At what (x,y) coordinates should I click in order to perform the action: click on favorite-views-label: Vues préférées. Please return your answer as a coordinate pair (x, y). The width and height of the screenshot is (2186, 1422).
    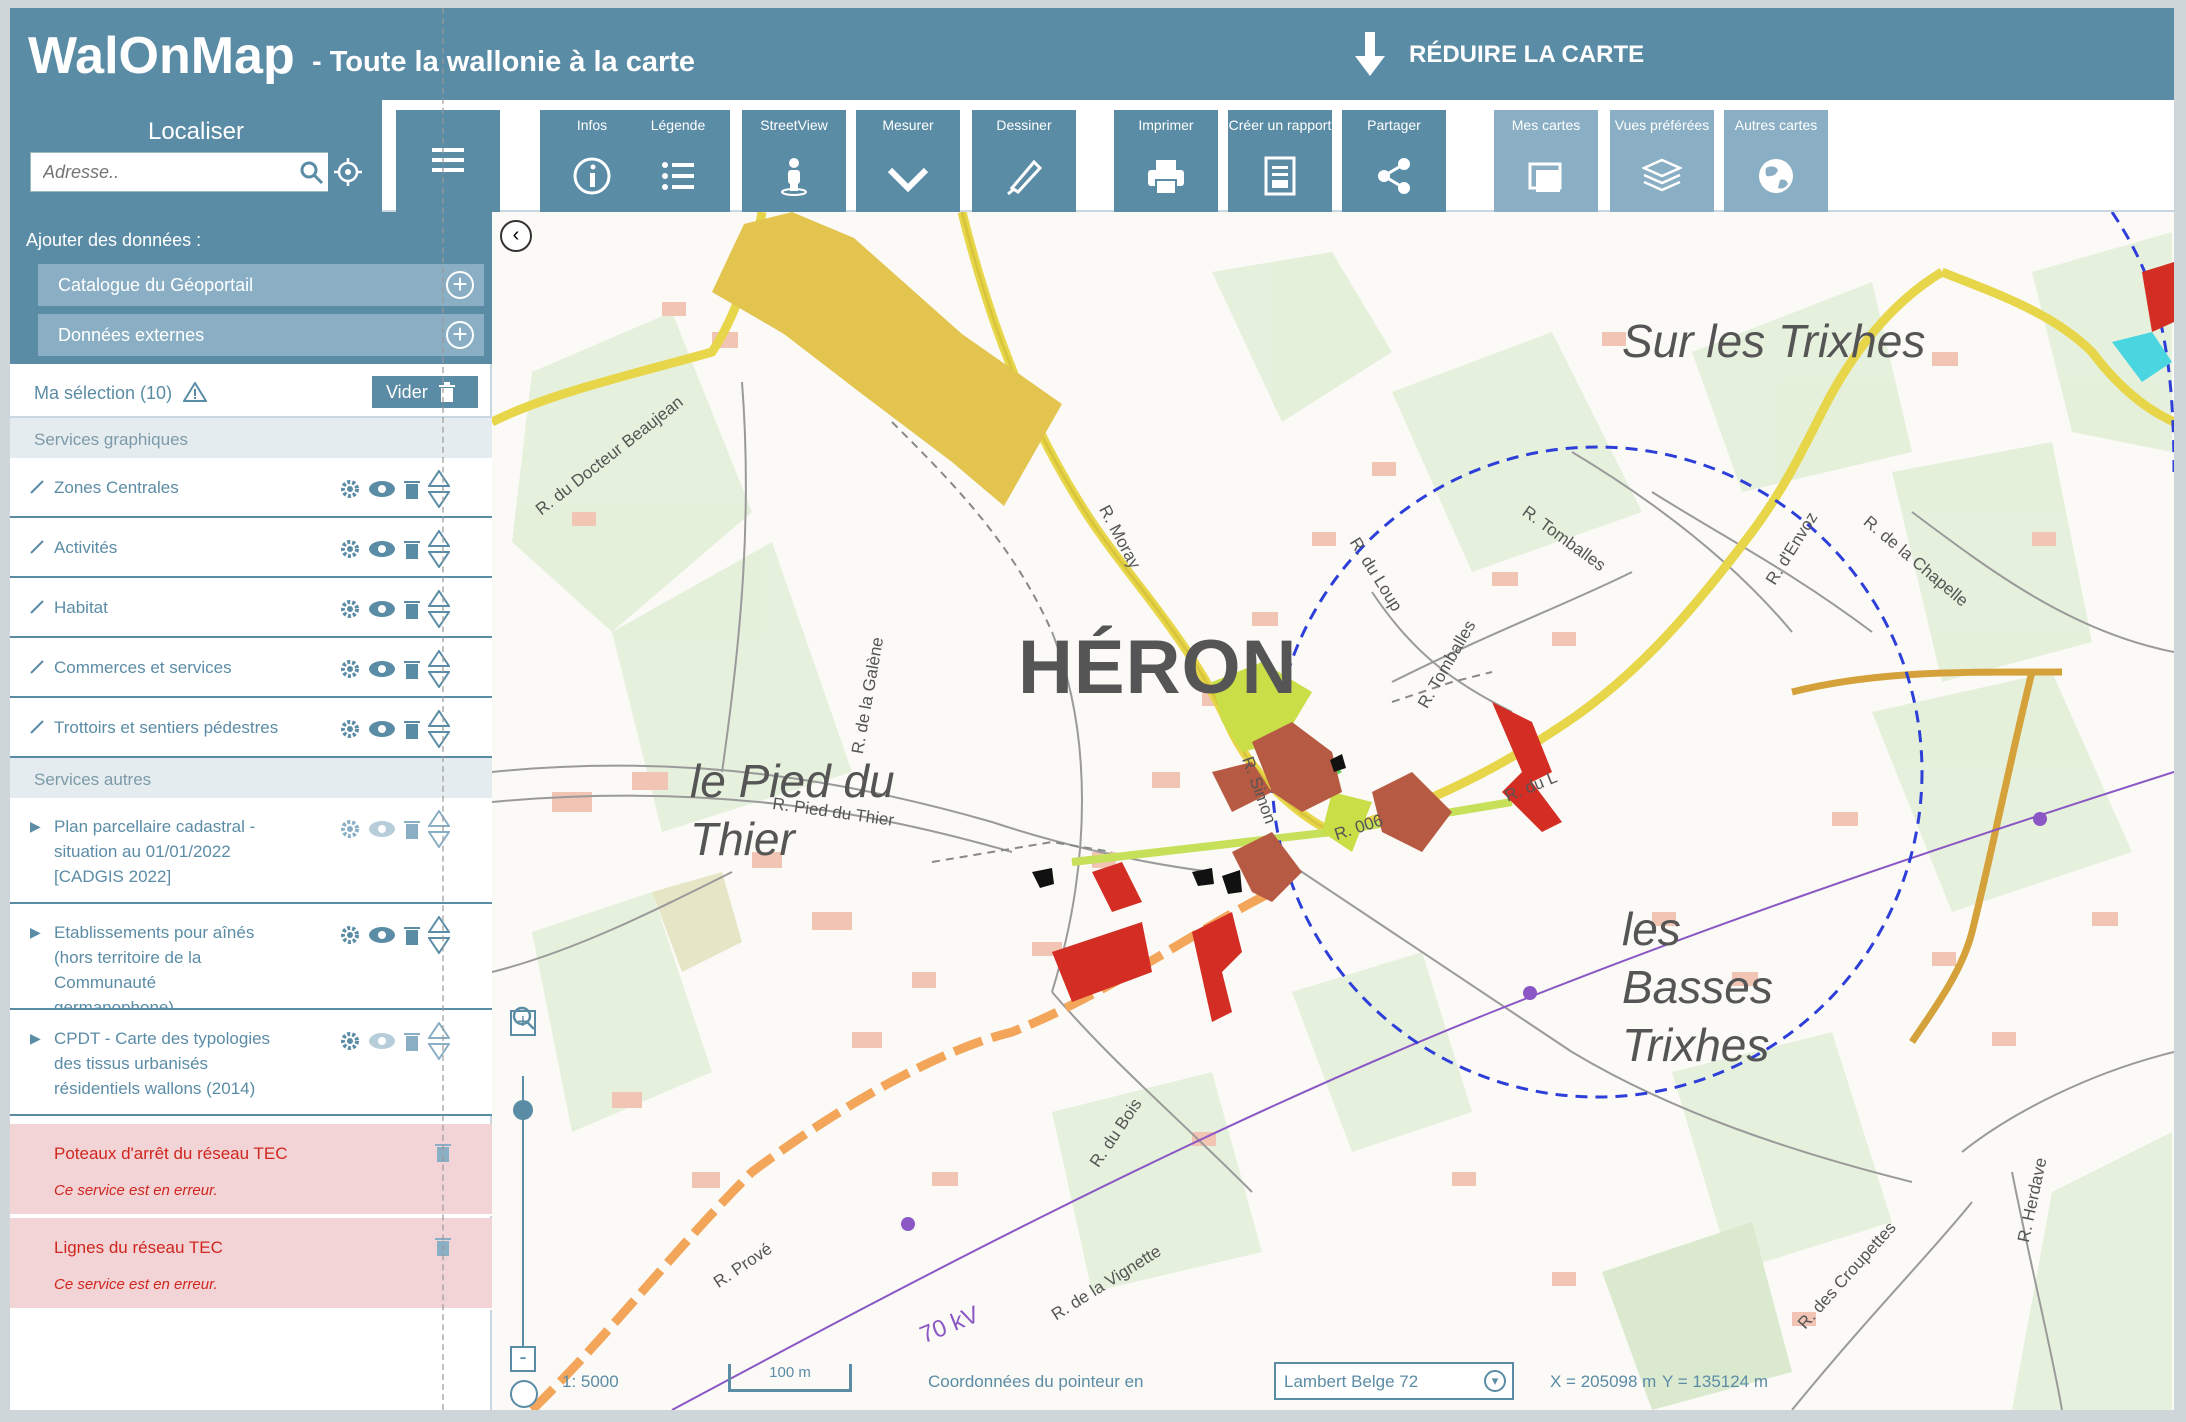
    Looking at the image, I should click on (1662, 125).